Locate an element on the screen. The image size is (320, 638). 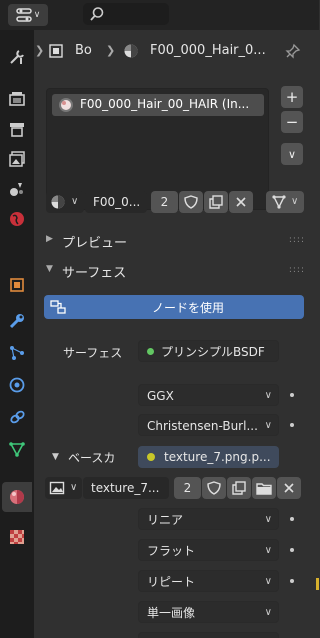
image-source-dropdown: 単一画像 ∨ is located at coordinates (208, 612).